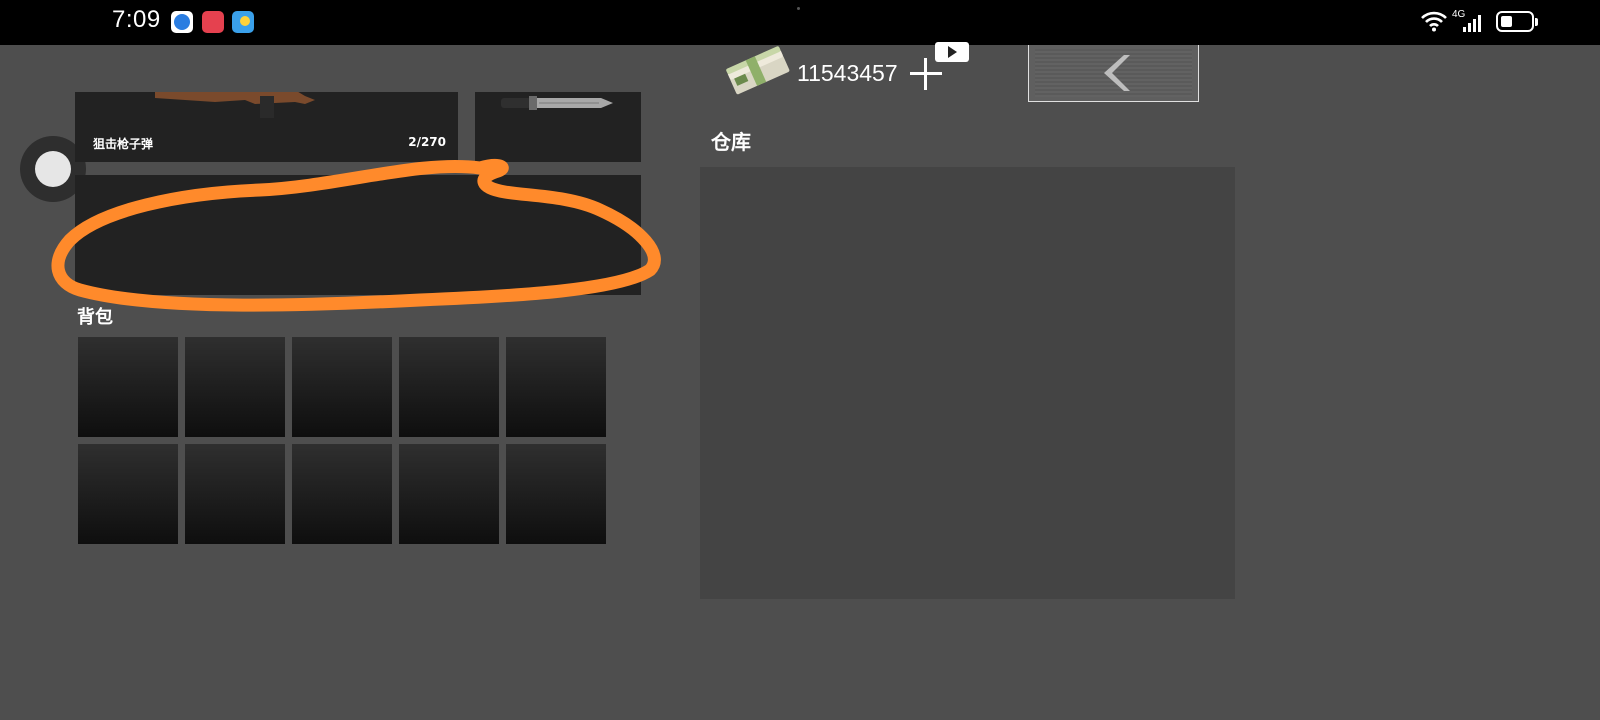 This screenshot has height=720, width=1600. What do you see at coordinates (243, 22) in the screenshot?
I see `weather-app-icon` at bounding box center [243, 22].